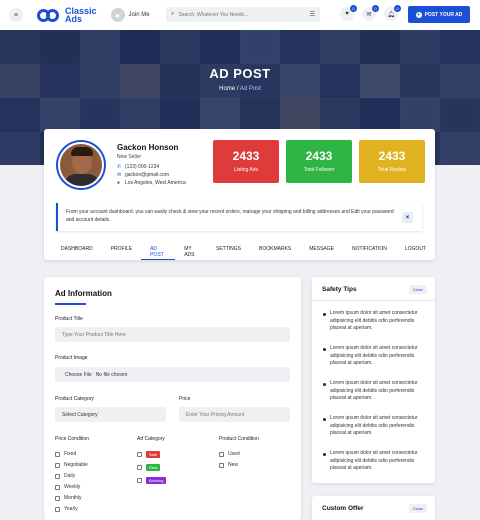 This screenshot has width=480, height=520. What do you see at coordinates (94, 334) in the screenshot?
I see `product-title-placeholder: Type Your Product Title Here` at bounding box center [94, 334].